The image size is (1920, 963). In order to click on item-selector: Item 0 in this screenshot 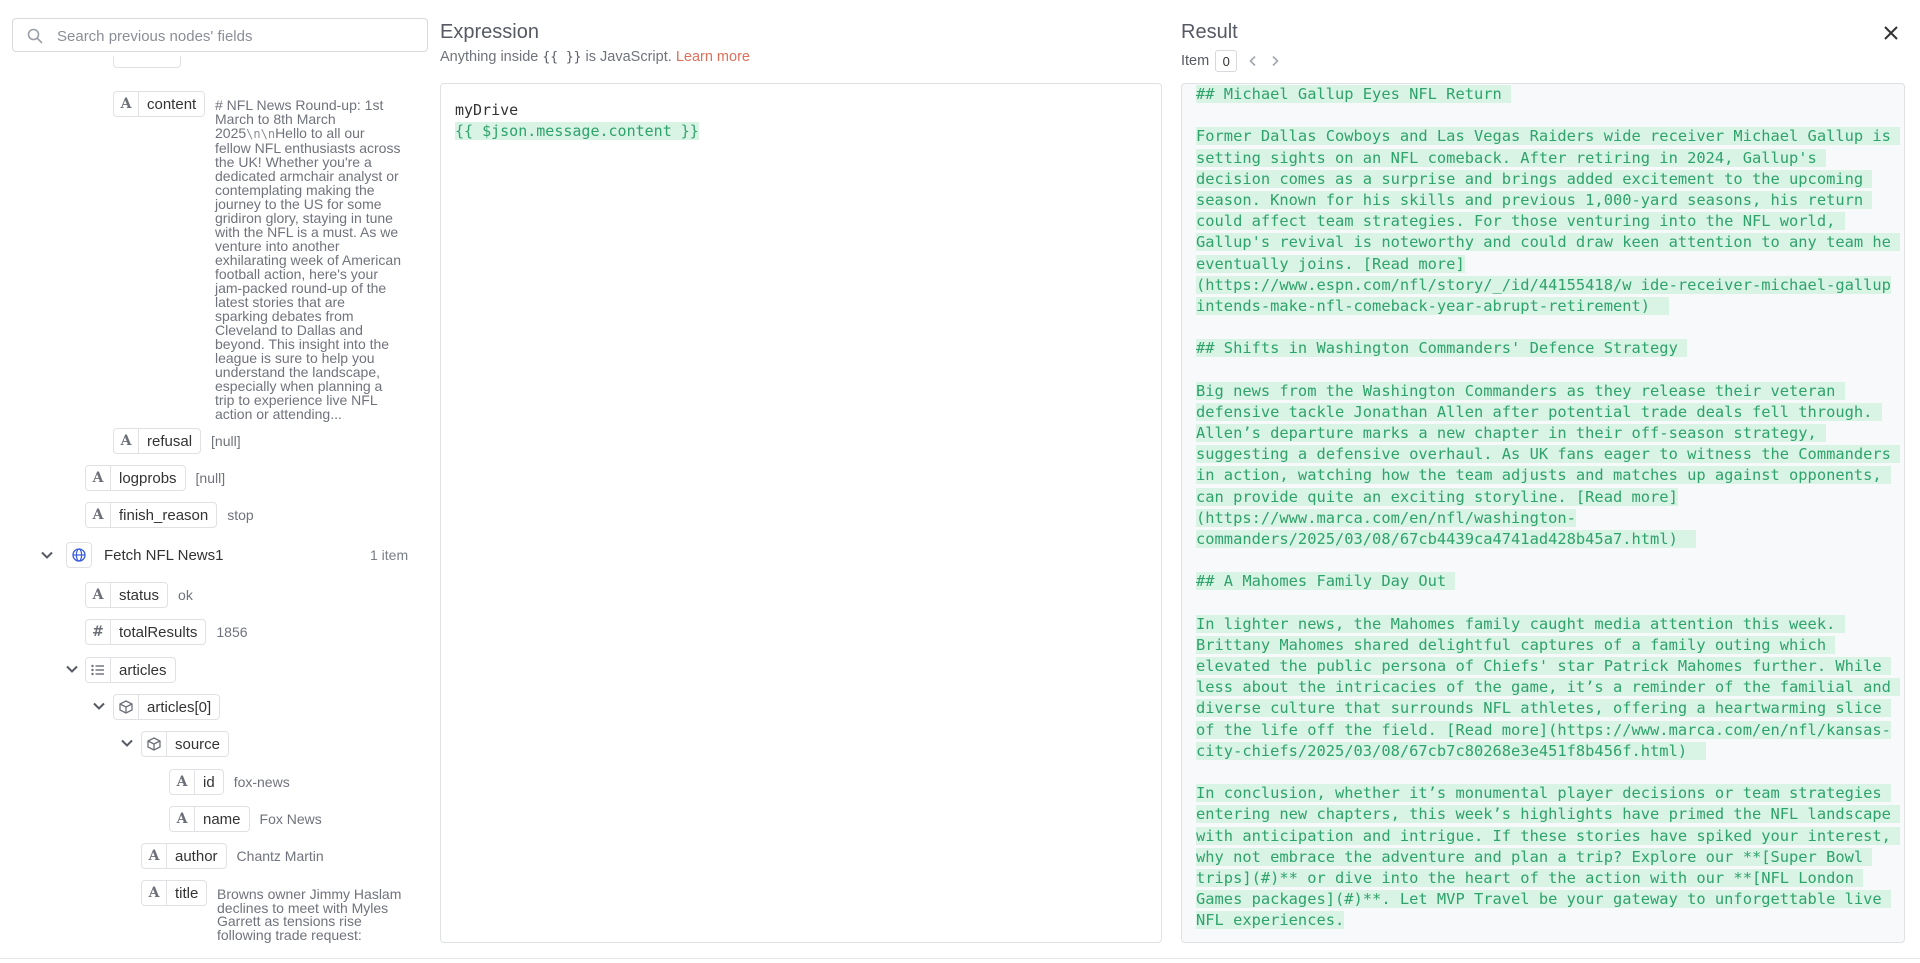, I will do `click(1231, 61)`.